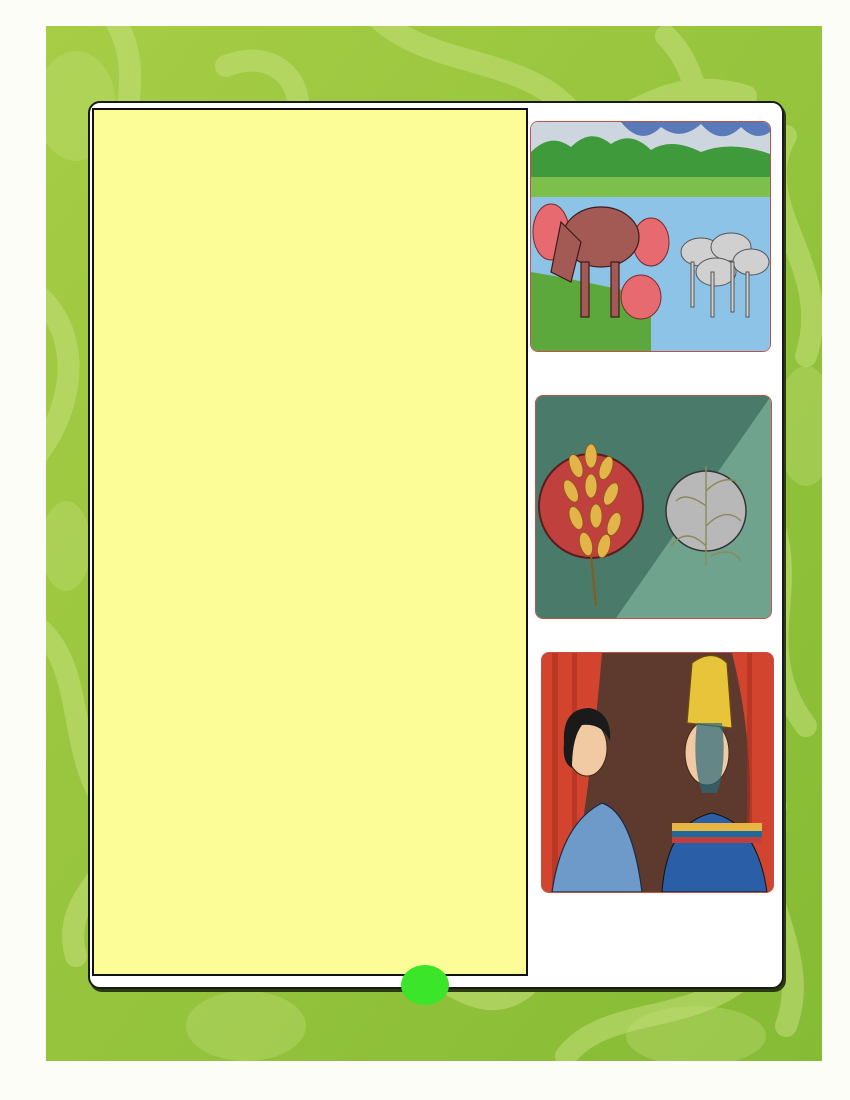  I want to click on joseph-and-pharaoh-illustration, so click(657, 772).